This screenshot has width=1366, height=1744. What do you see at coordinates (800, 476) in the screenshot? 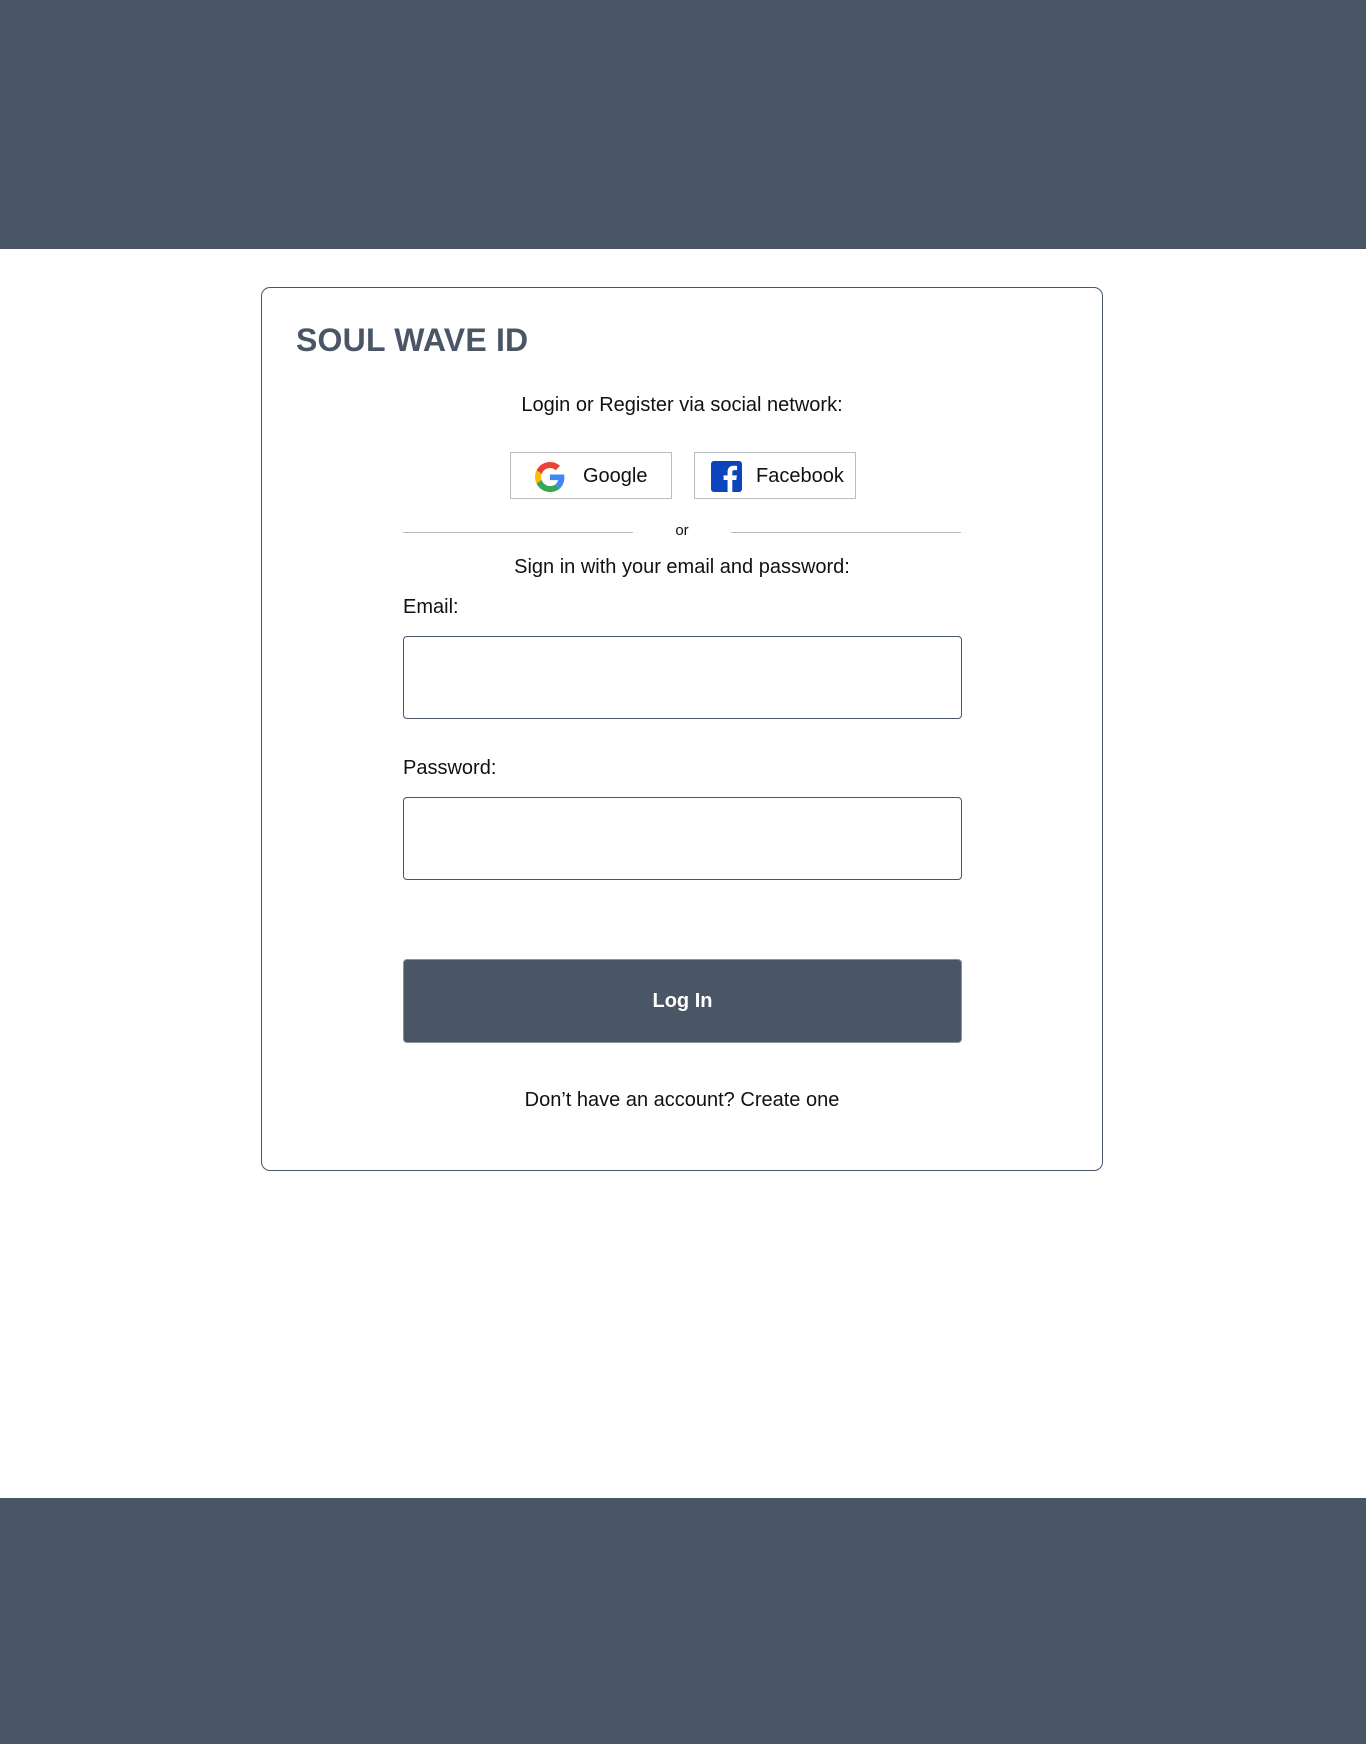
I see `facebook-button-label: Facebook` at bounding box center [800, 476].